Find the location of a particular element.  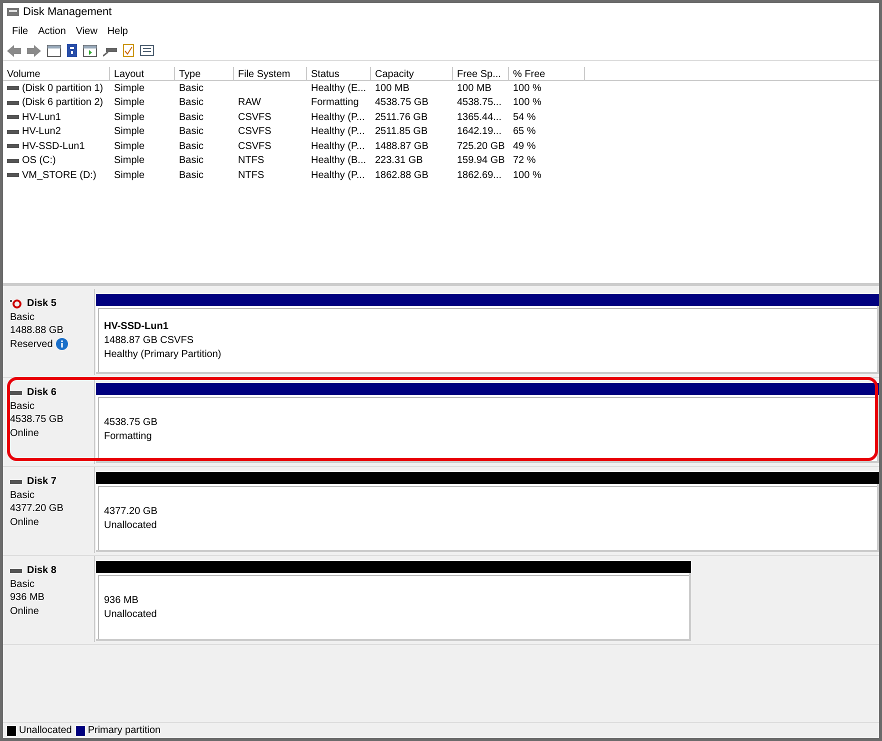

disk-info-panel: Disk 8 Basic 936 MB Online is located at coordinates (49, 599).